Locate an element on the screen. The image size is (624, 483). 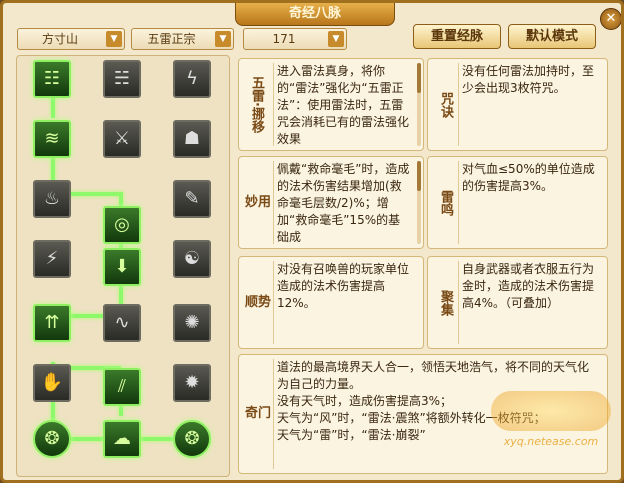
wheel-icon: ✺ is located at coordinates (192, 322).